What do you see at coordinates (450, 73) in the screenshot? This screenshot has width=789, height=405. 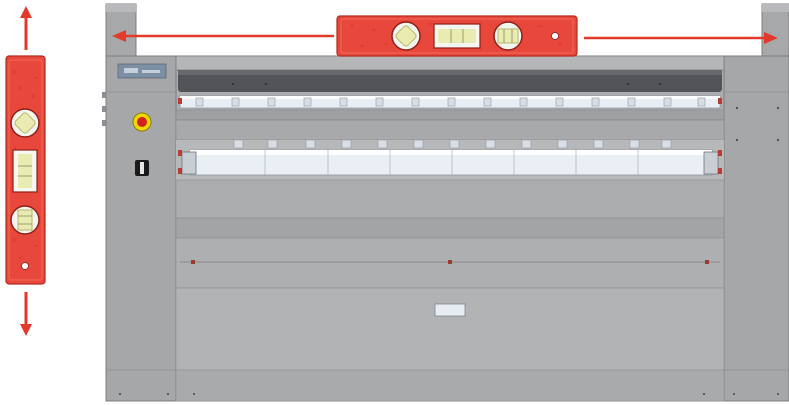 I see `top-cover` at bounding box center [450, 73].